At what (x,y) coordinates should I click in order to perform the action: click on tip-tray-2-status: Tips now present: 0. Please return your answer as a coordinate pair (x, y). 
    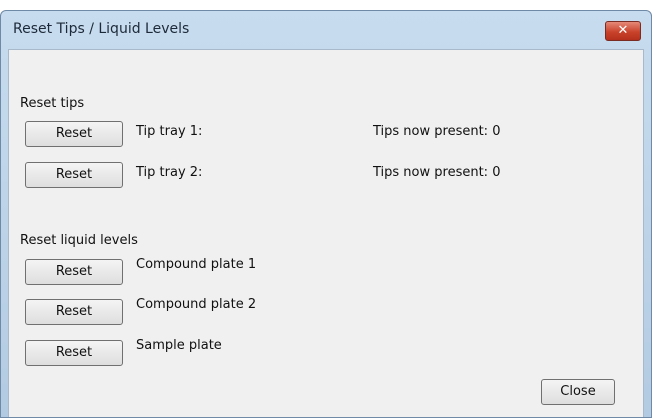
    Looking at the image, I should click on (437, 172).